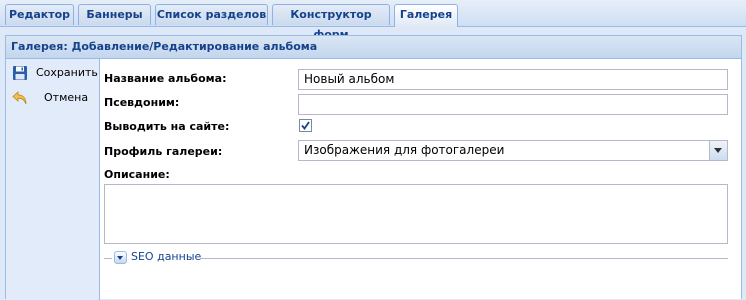 This screenshot has width=746, height=300. Describe the element at coordinates (53, 179) in the screenshot. I see `action-sidebar: Сохранить Отмена` at that location.